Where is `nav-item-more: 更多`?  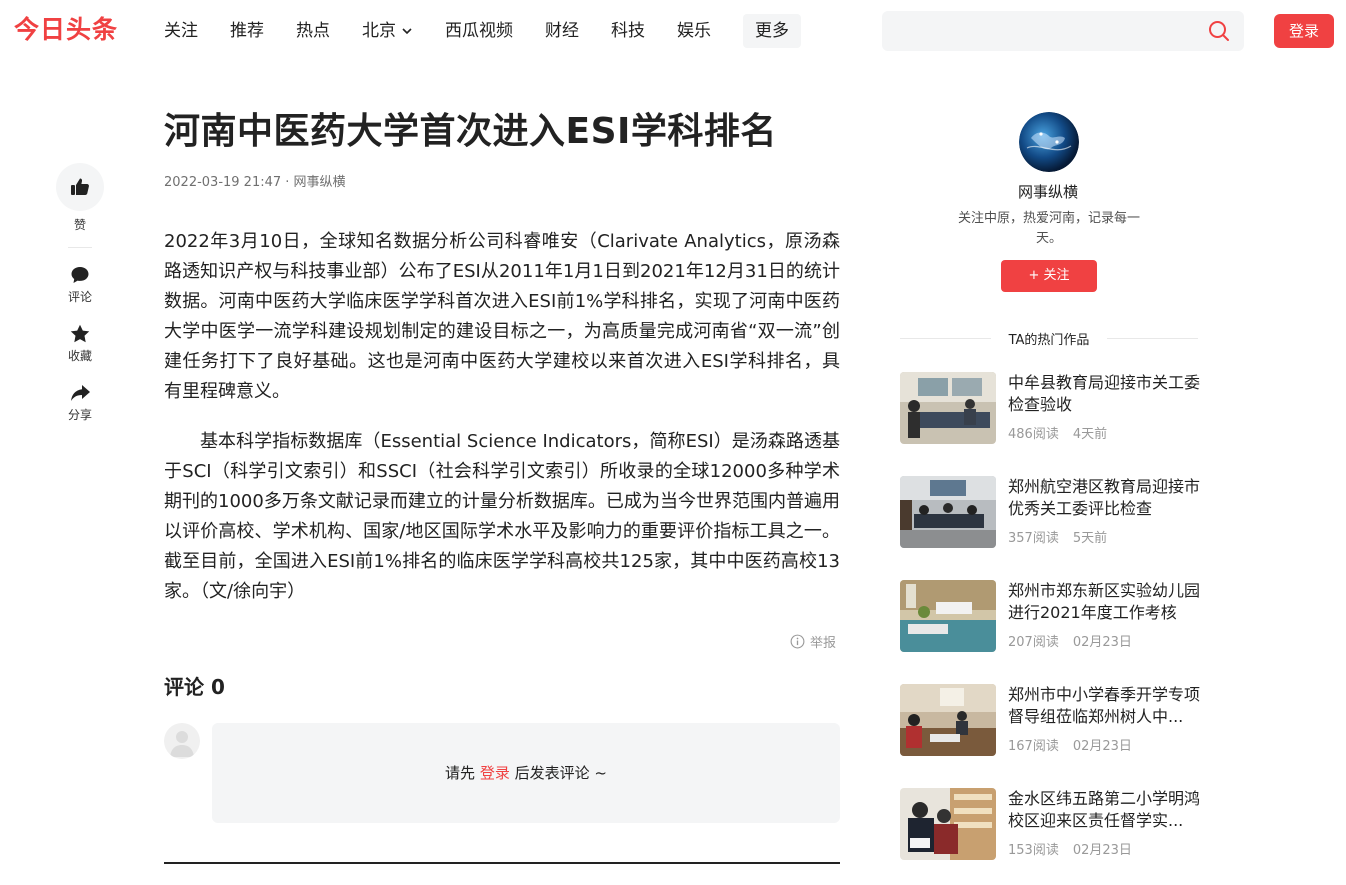 nav-item-more: 更多 is located at coordinates (772, 31).